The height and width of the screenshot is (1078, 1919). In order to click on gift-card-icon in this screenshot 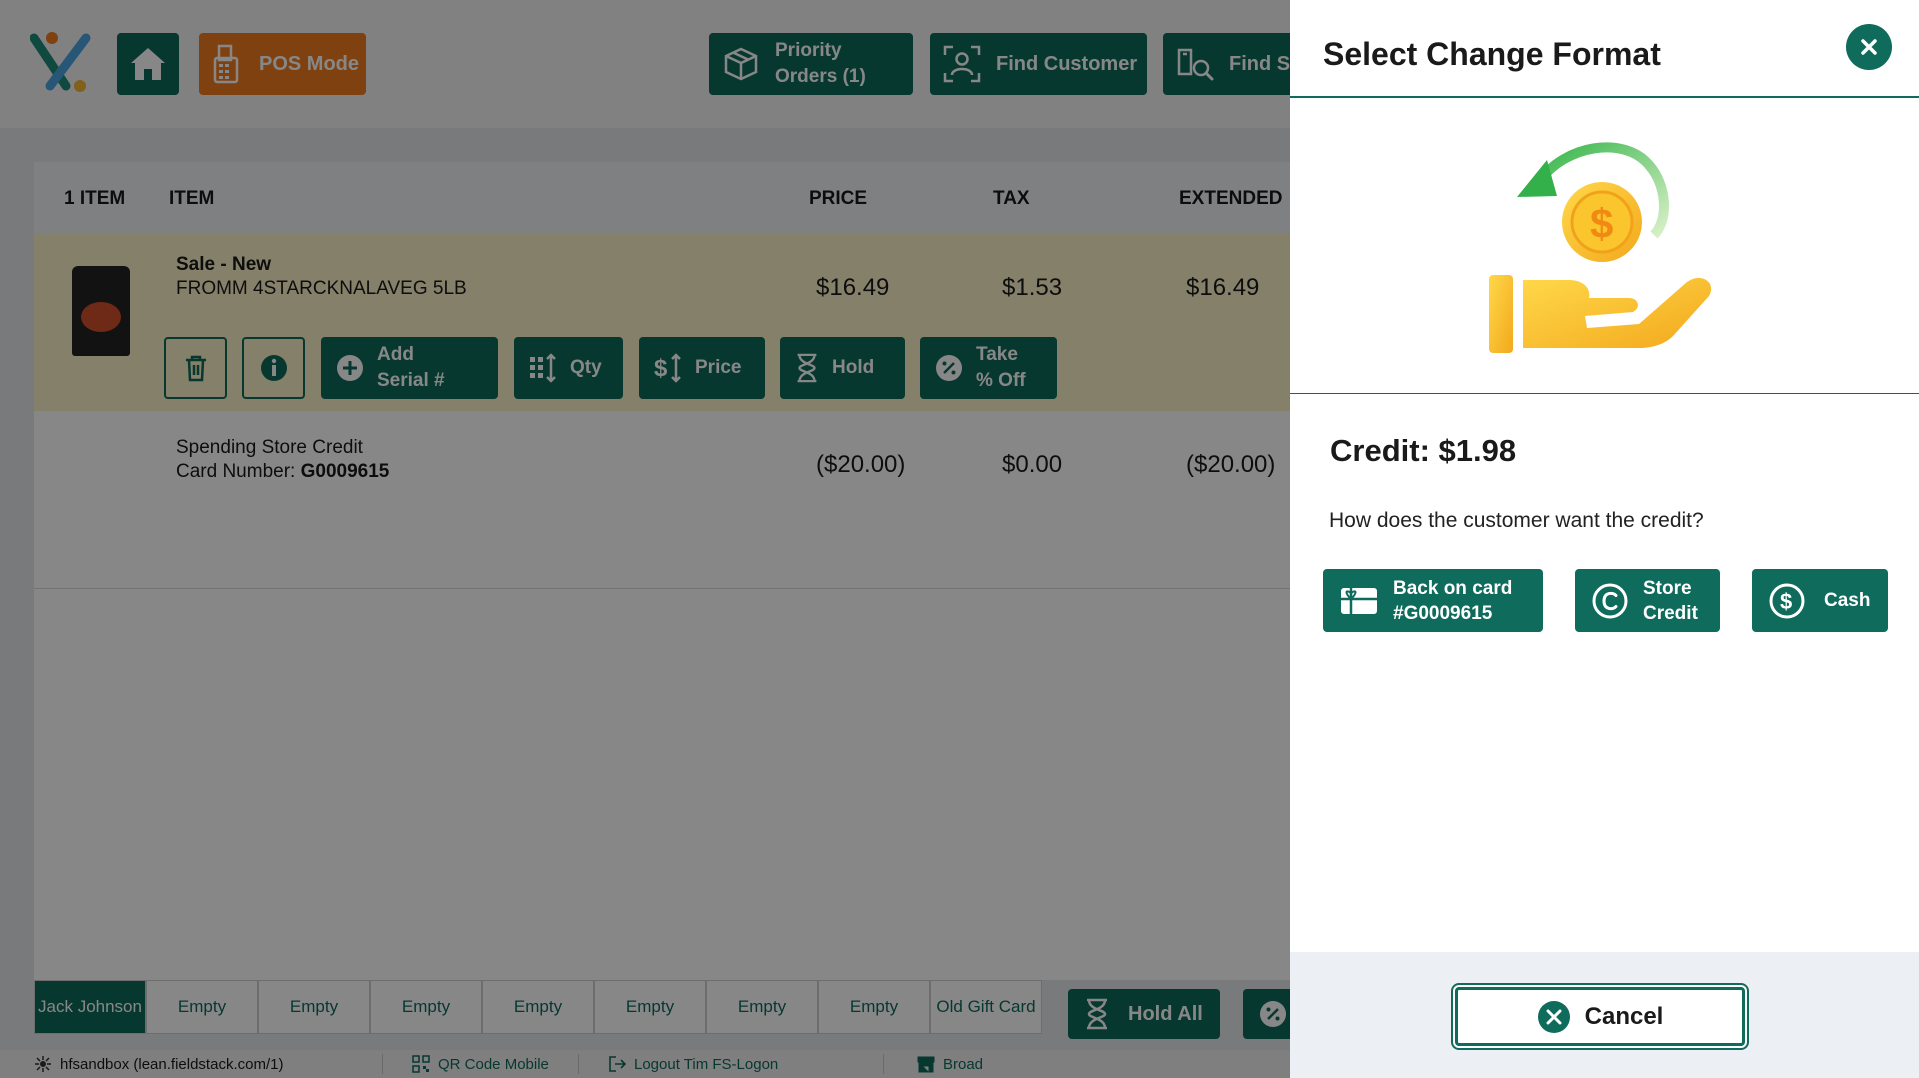, I will do `click(1359, 600)`.